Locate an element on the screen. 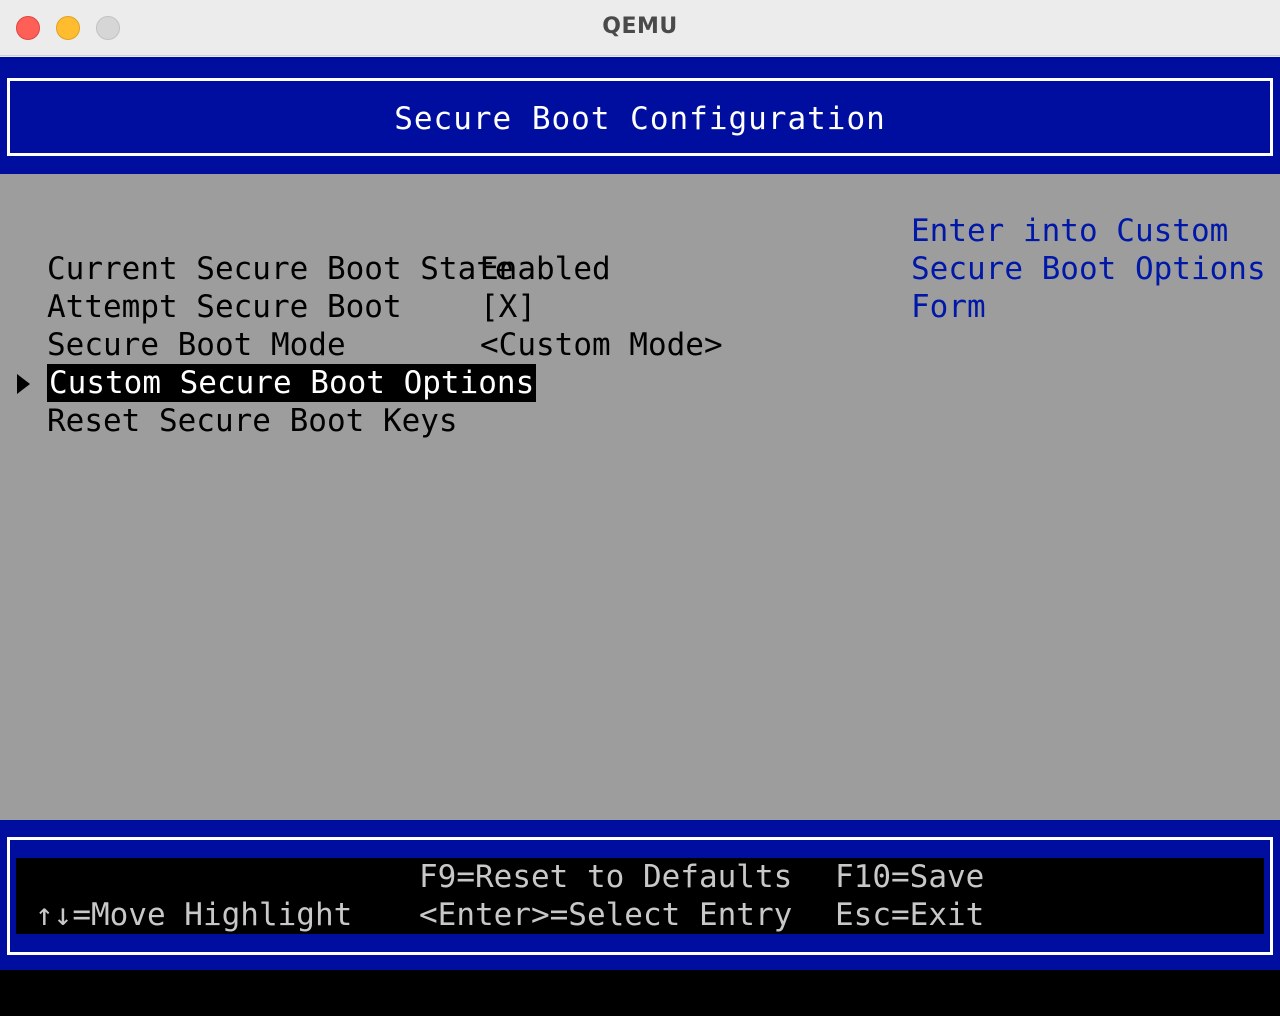 The image size is (1280, 1016). key-hint-select-entry: <Enter>=Select Entry is located at coordinates (606, 915).